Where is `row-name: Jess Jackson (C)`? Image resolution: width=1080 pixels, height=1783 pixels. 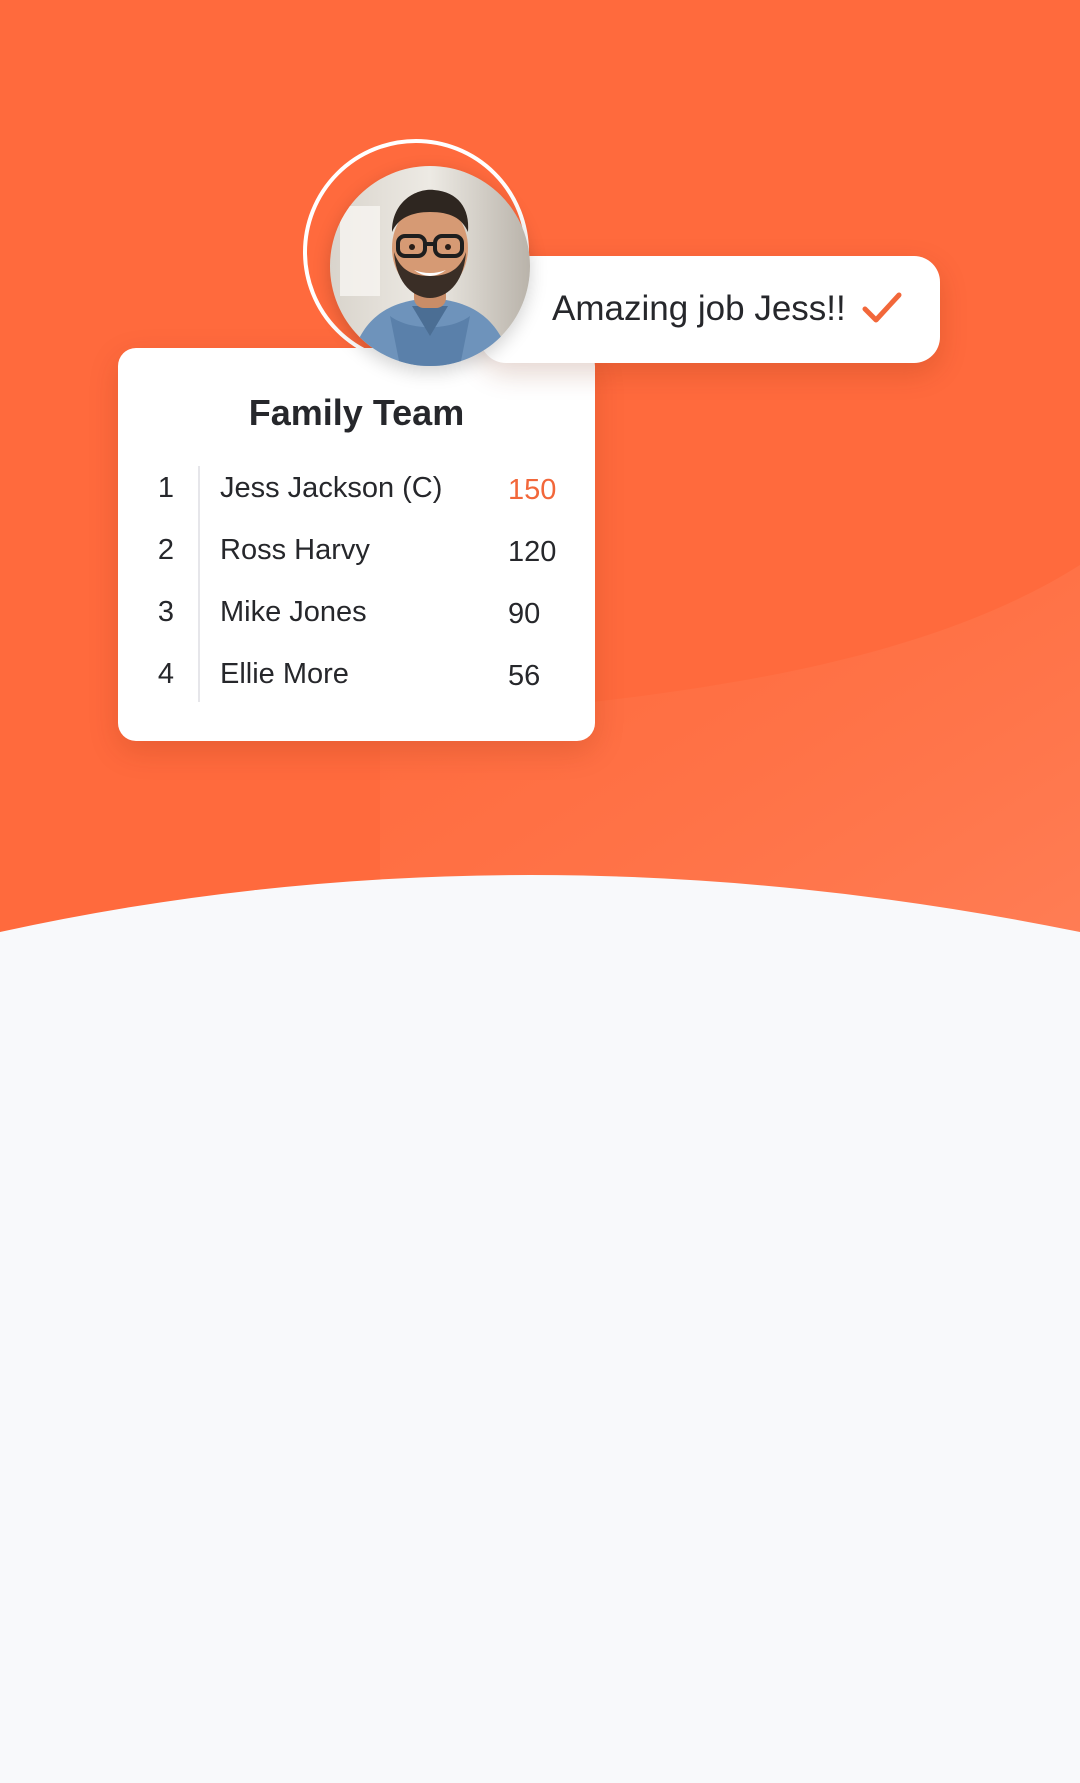 row-name: Jess Jackson (C) is located at coordinates (331, 488).